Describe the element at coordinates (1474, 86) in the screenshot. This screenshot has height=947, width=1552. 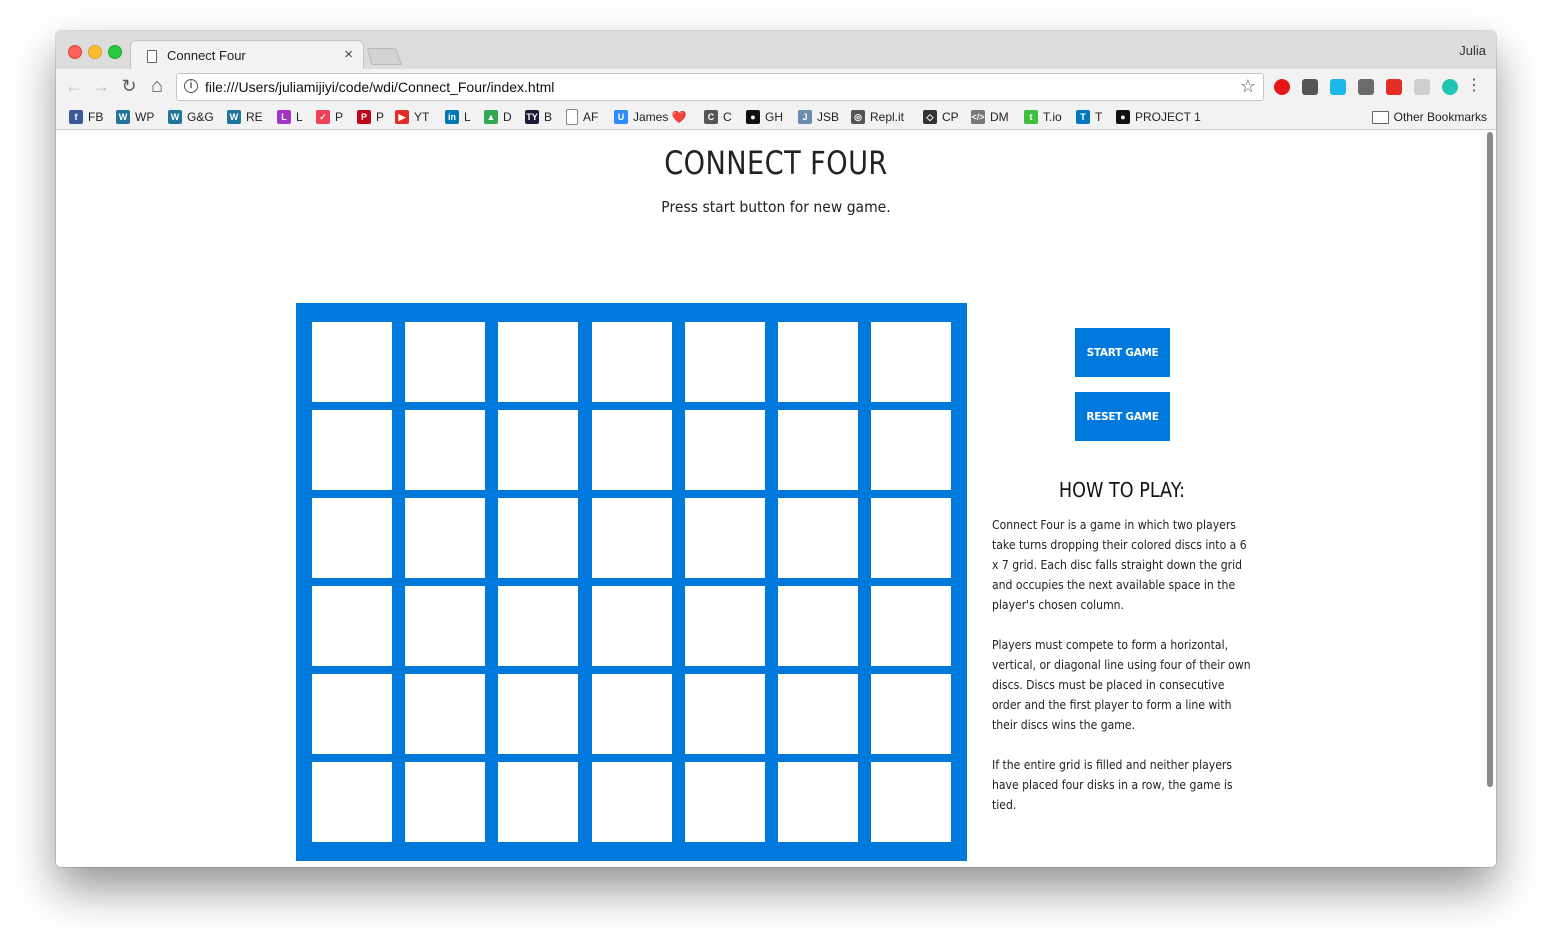
I see `menu-icon: ⋮` at that location.